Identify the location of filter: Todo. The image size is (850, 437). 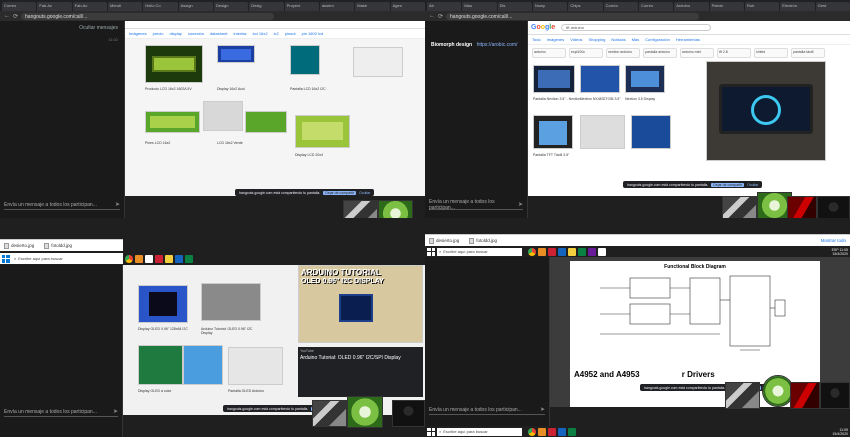
(536, 39).